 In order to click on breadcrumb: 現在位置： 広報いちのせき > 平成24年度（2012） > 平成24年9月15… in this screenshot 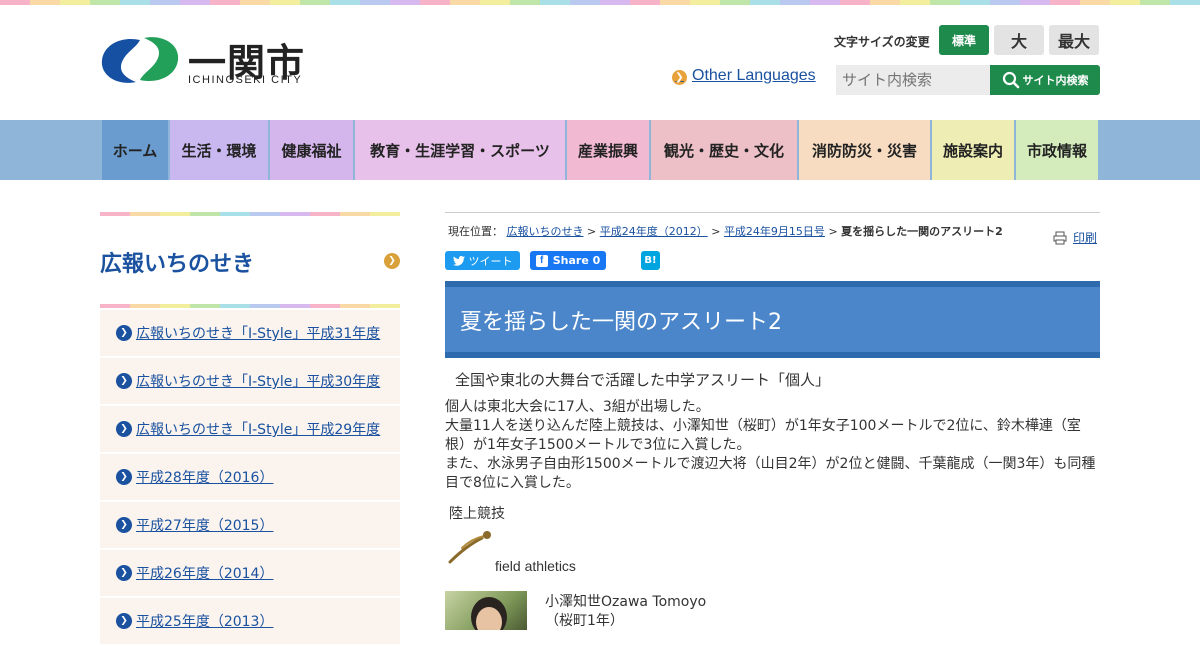, I will do `click(725, 231)`.